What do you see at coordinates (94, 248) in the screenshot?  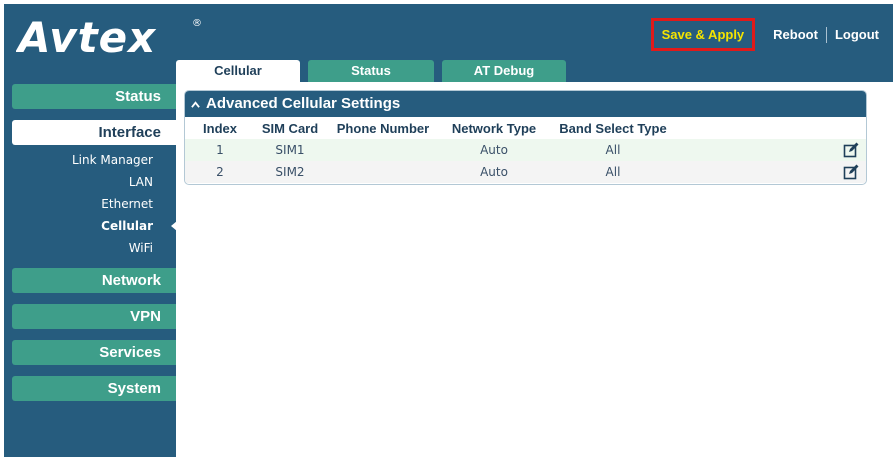 I see `submenu-item-wifi: WiFi` at bounding box center [94, 248].